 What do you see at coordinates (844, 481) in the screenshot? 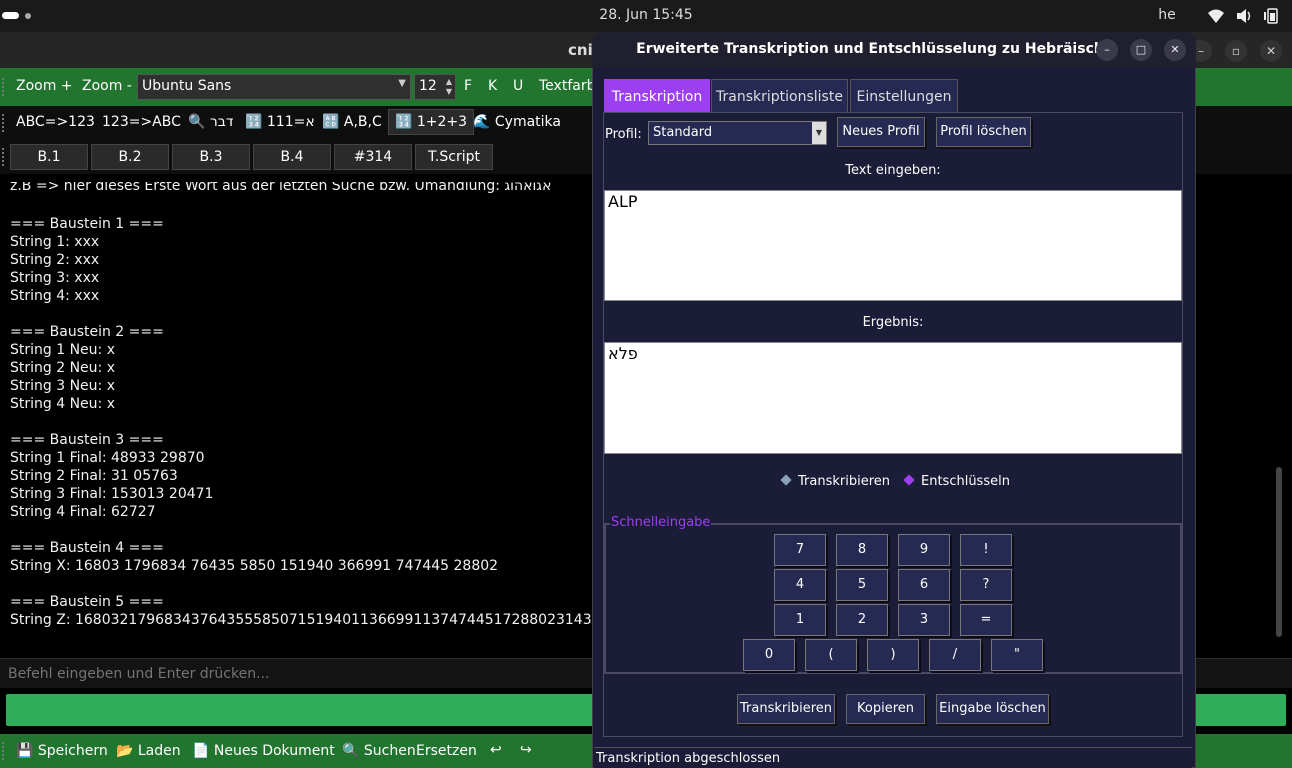
I see `radio-transcribe-label: Transkribieren` at bounding box center [844, 481].